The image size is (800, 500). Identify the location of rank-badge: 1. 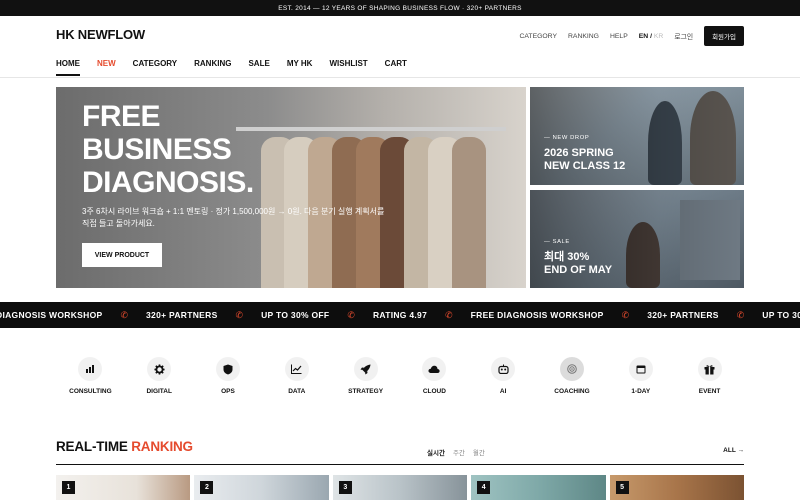
(68, 487).